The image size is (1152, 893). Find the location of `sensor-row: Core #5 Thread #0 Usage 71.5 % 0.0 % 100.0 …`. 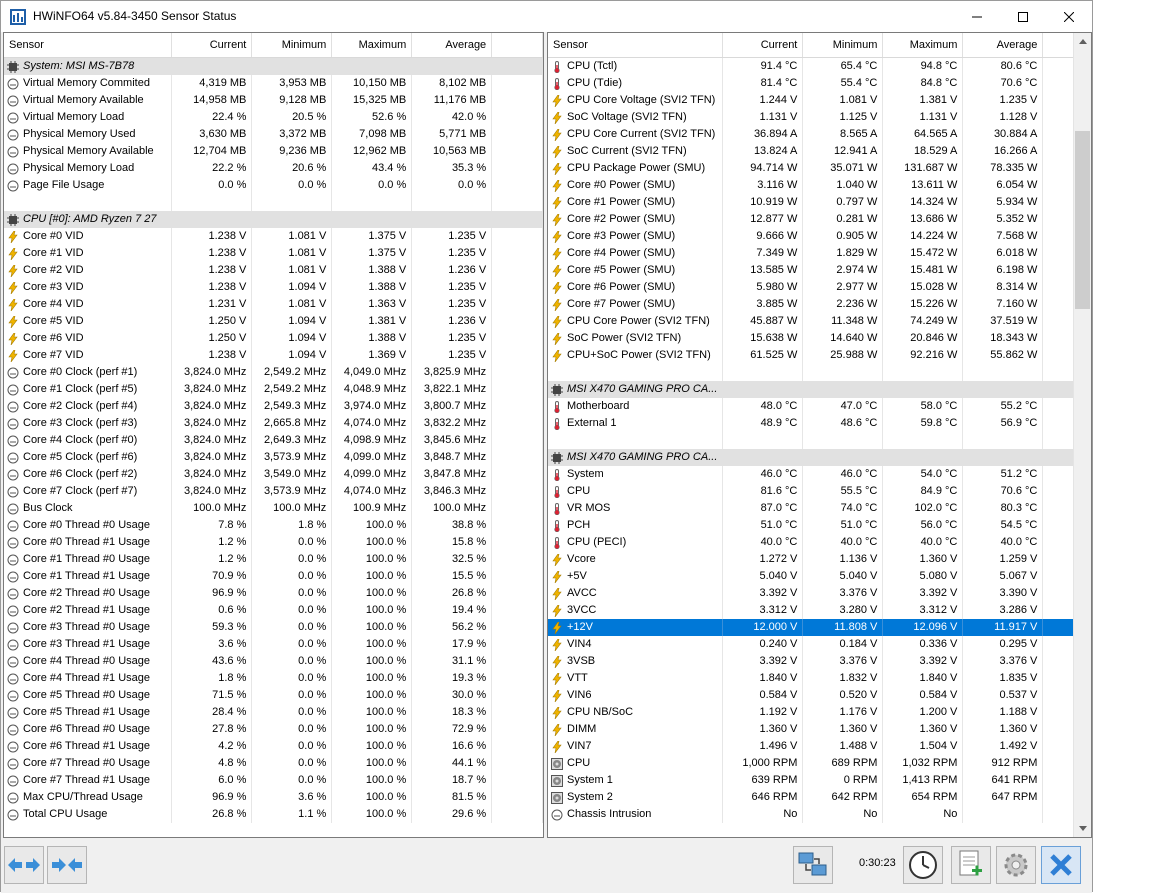

sensor-row: Core #5 Thread #0 Usage 71.5 % 0.0 % 100.0 … is located at coordinates (273, 695).